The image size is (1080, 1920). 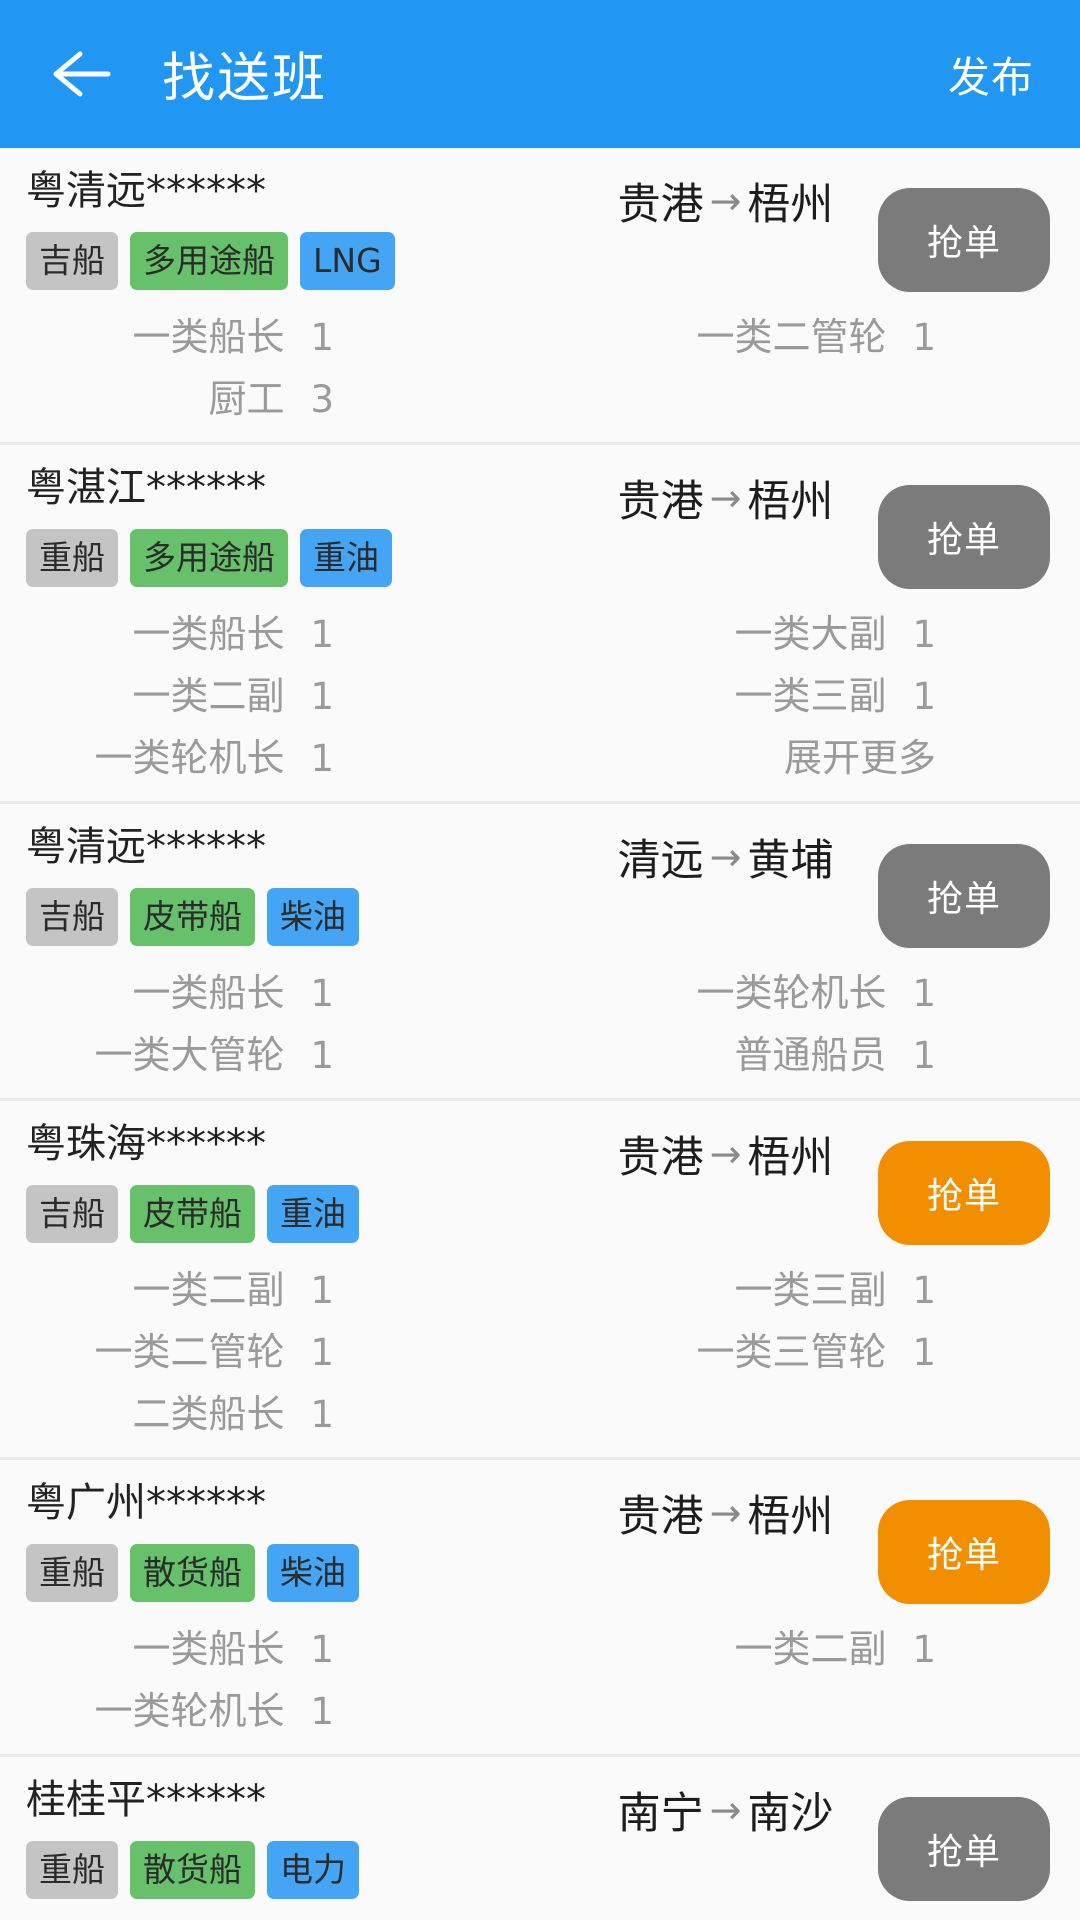 I want to click on crew-count: 3, so click(x=322, y=399).